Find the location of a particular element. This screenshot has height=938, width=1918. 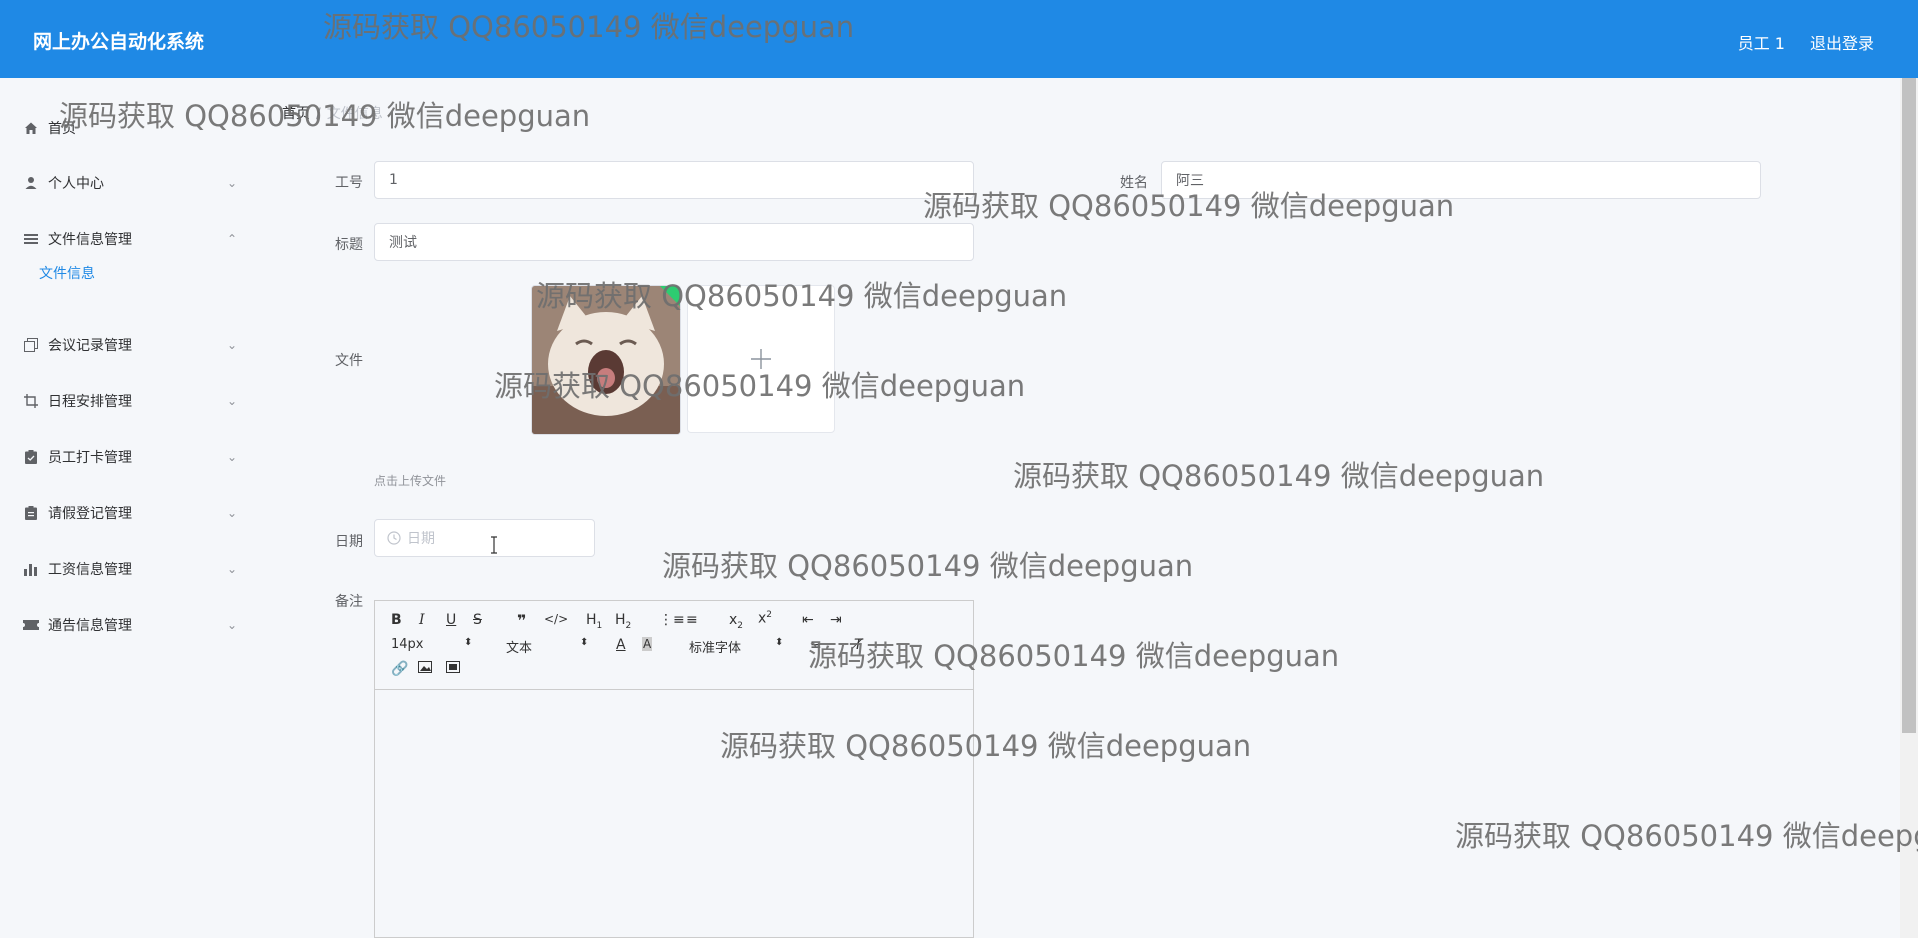

bold-button: B is located at coordinates (396, 620).